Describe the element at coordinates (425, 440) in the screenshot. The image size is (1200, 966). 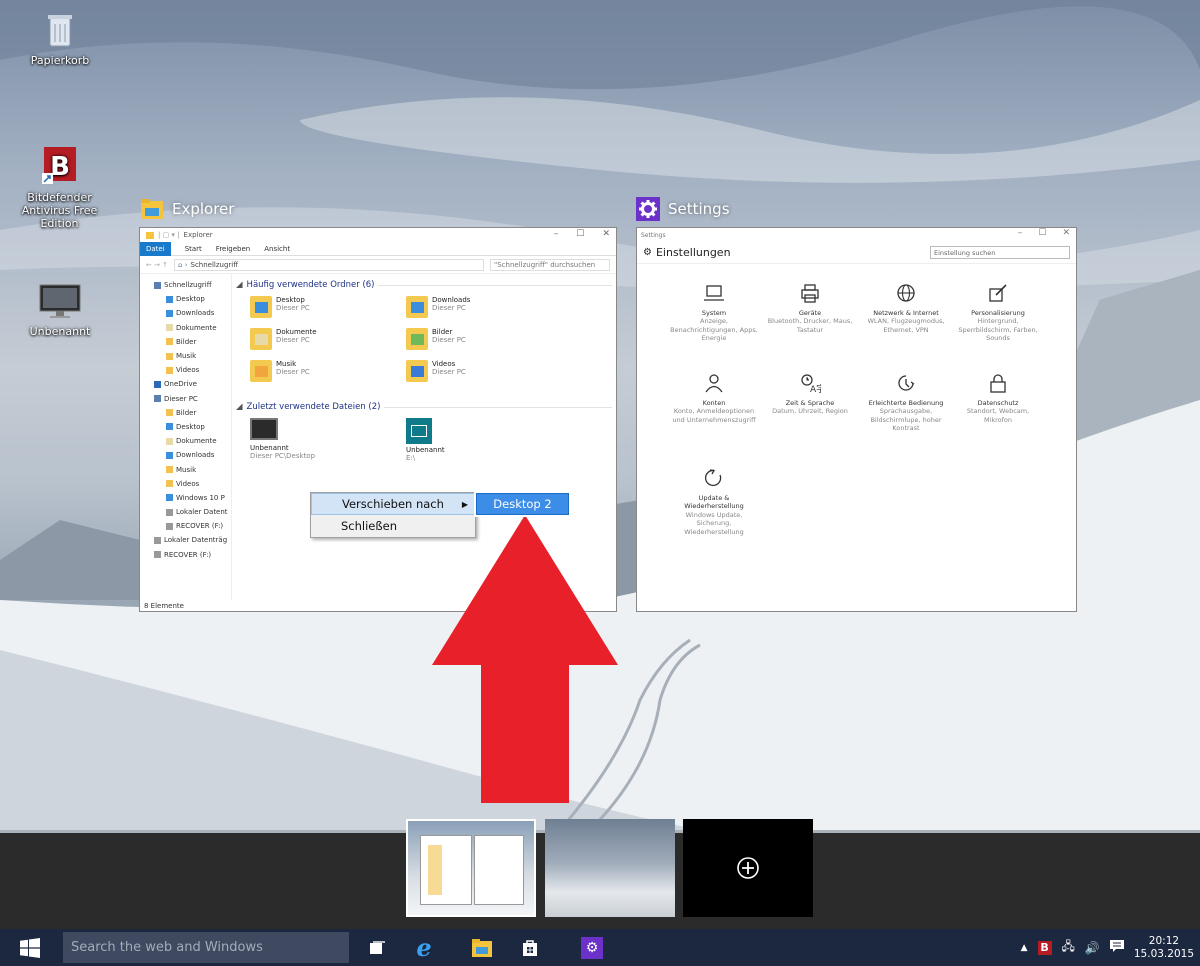
I see `recent-file-item: Unbenannt E:\` at that location.